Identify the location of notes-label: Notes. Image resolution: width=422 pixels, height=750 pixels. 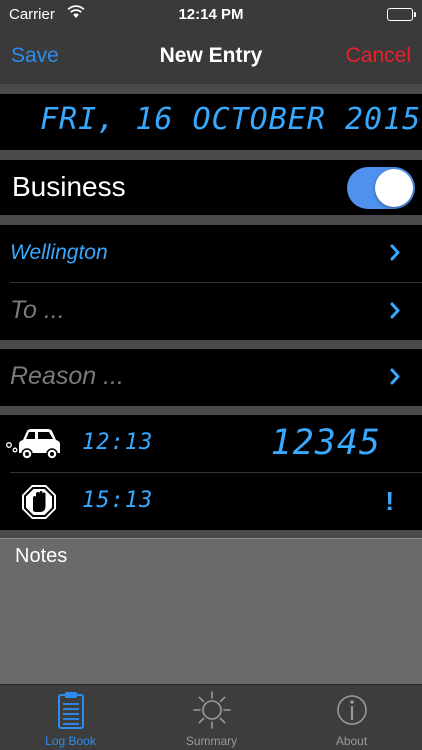
(41, 556).